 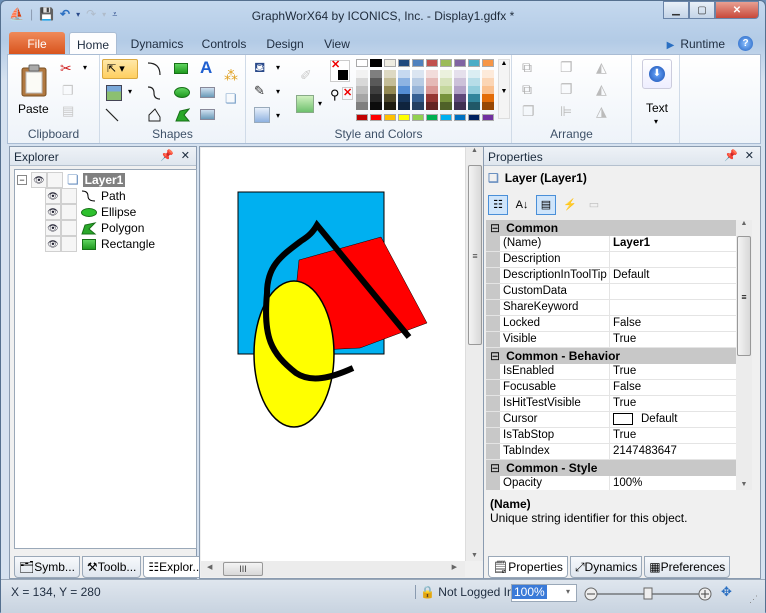 I want to click on tab-controls: Controls, so click(x=224, y=43).